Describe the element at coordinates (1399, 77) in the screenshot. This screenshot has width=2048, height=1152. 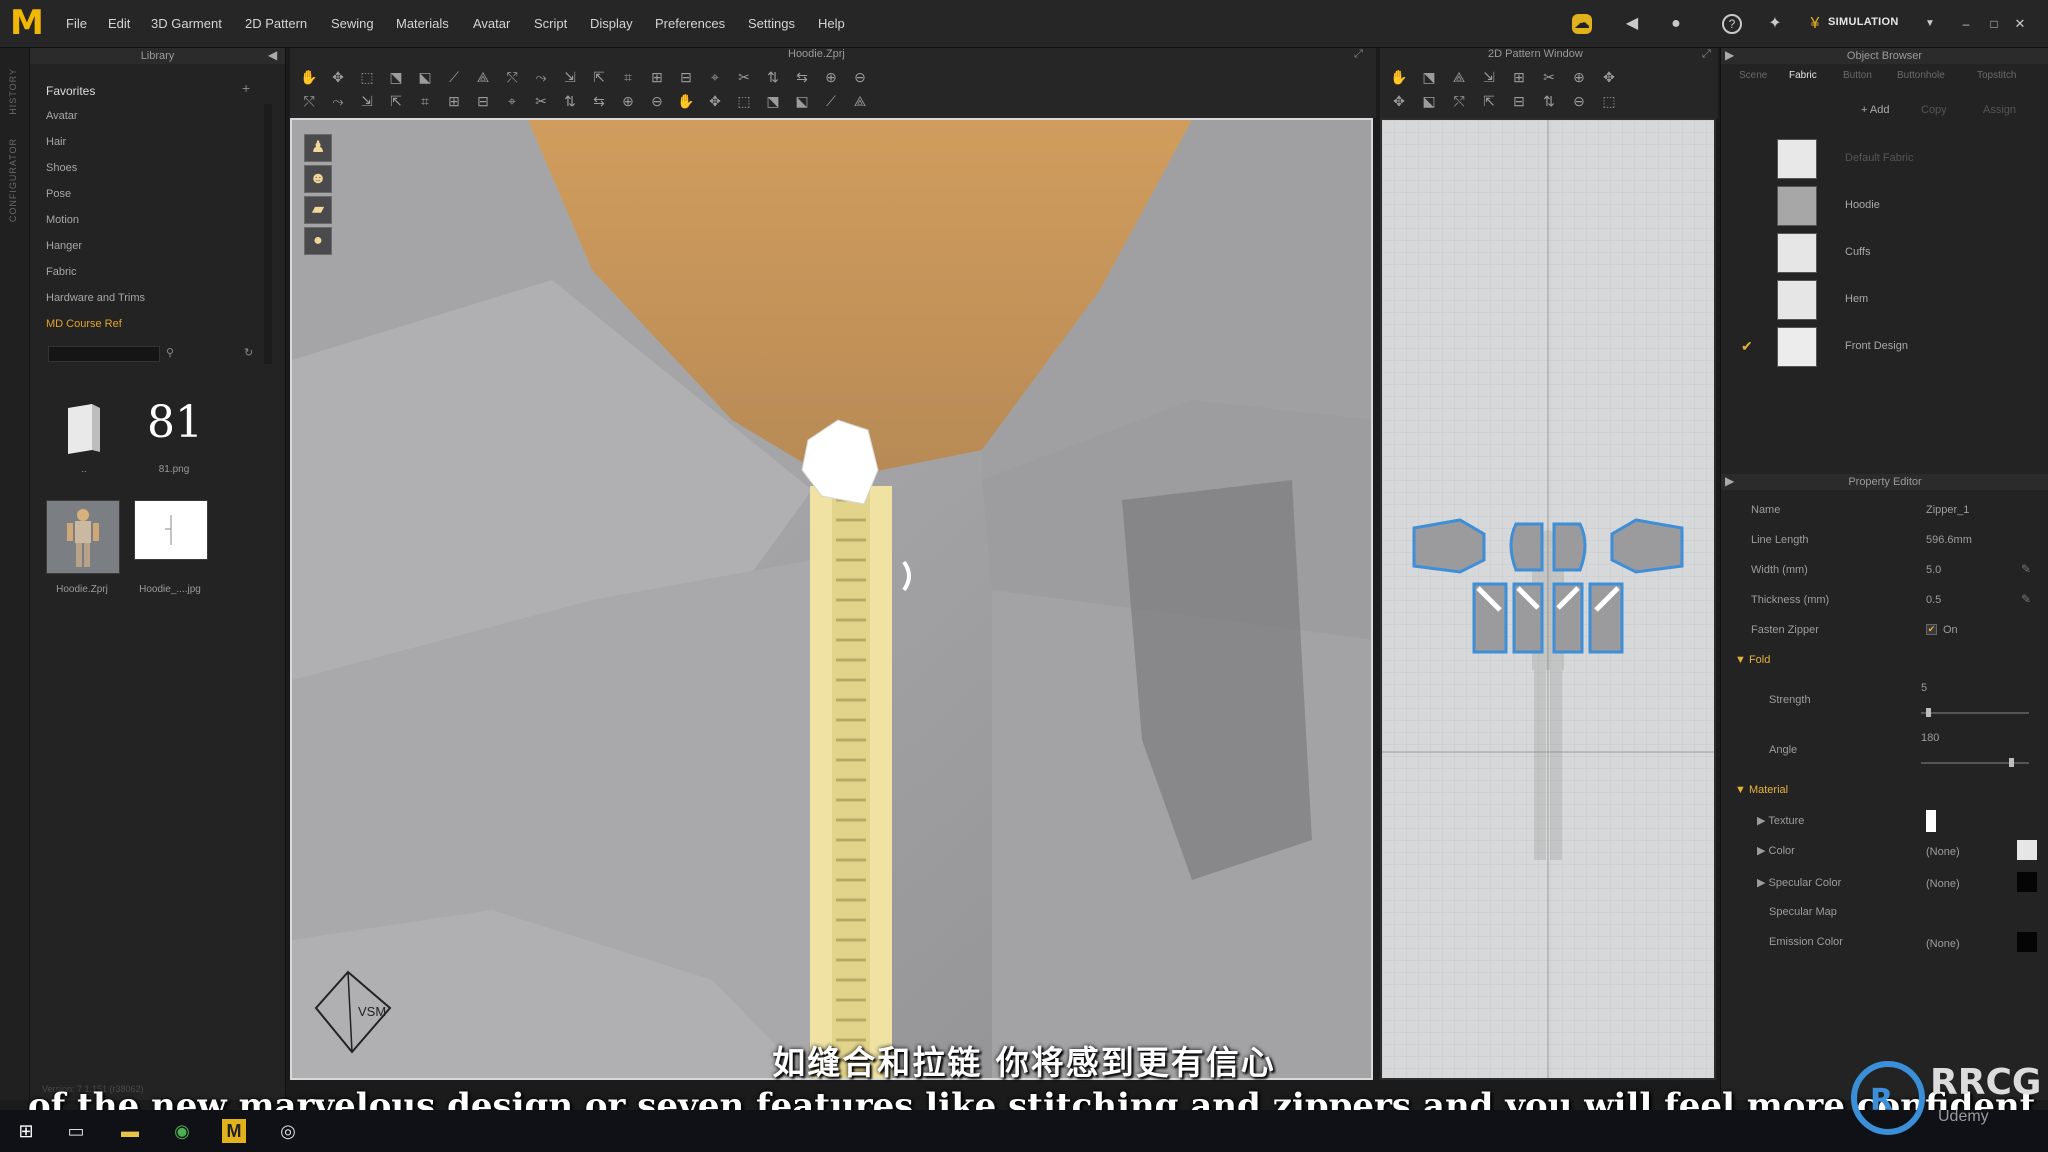
I see `toolbar-2d-tool: ✋` at that location.